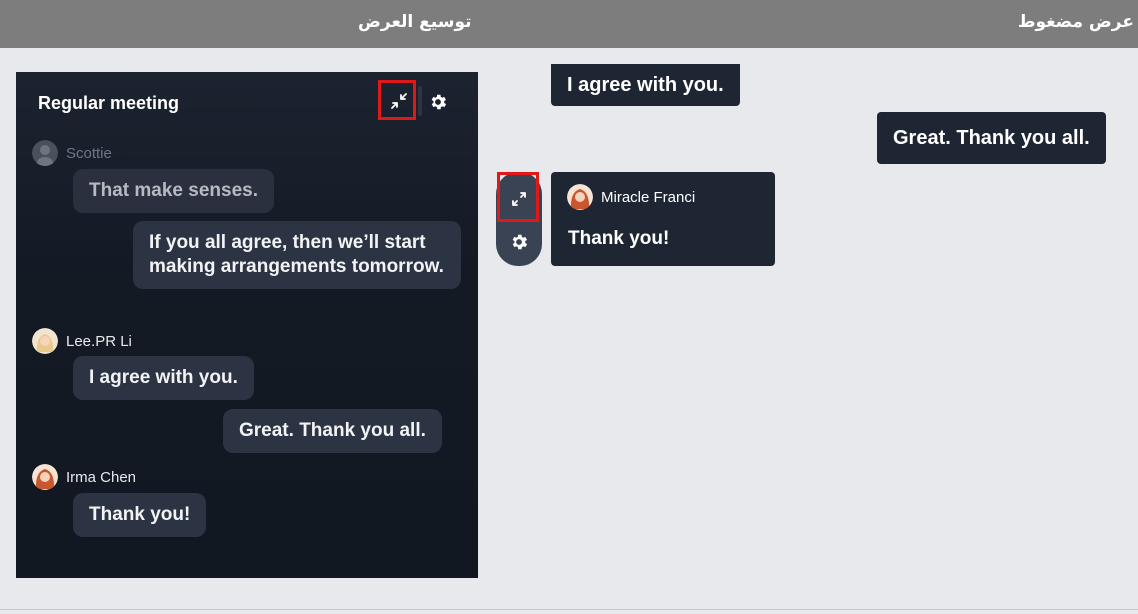 Image resolution: width=1138 pixels, height=614 pixels. Describe the element at coordinates (569, 609) in the screenshot. I see `divider` at that location.